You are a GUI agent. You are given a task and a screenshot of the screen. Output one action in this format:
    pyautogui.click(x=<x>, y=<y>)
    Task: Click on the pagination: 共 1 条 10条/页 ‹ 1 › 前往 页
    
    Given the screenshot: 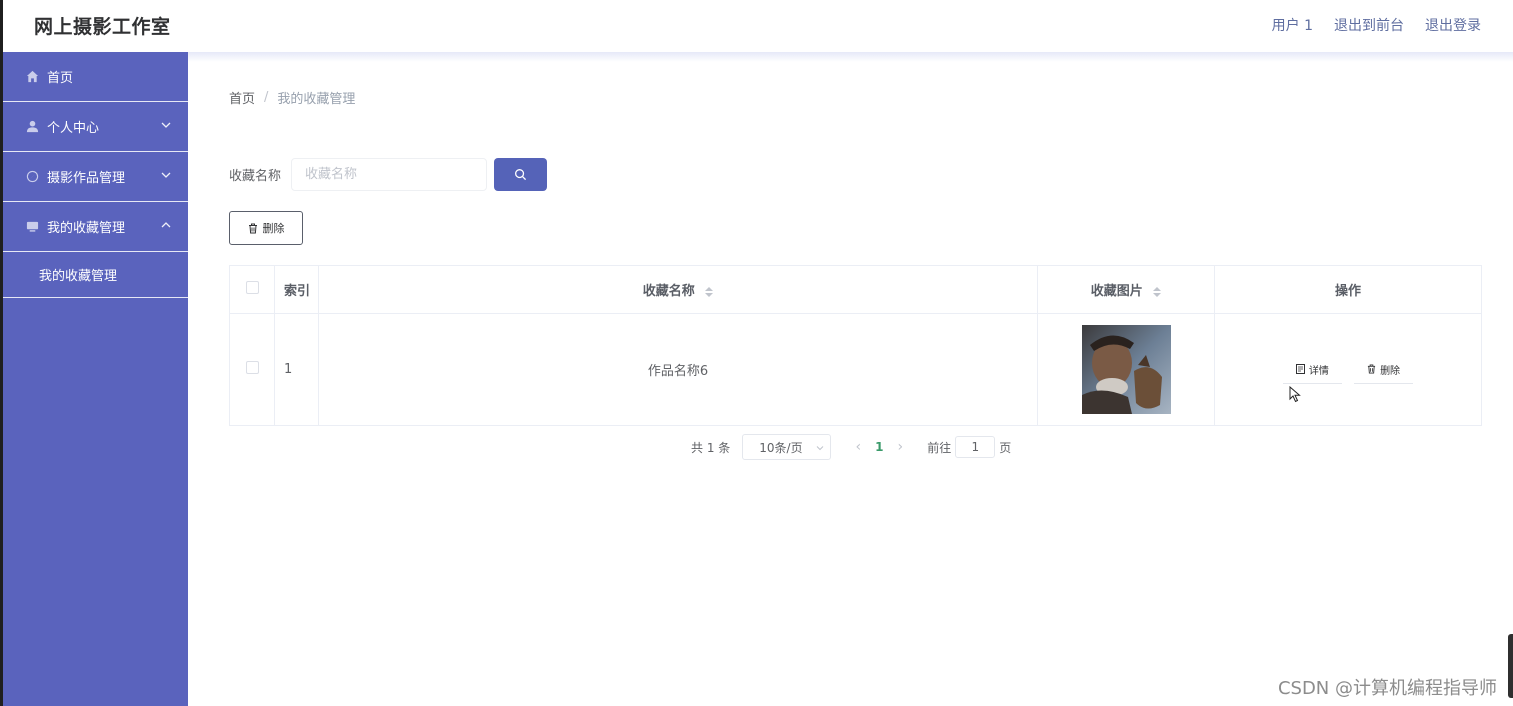 What is the action you would take?
    pyautogui.click(x=851, y=447)
    